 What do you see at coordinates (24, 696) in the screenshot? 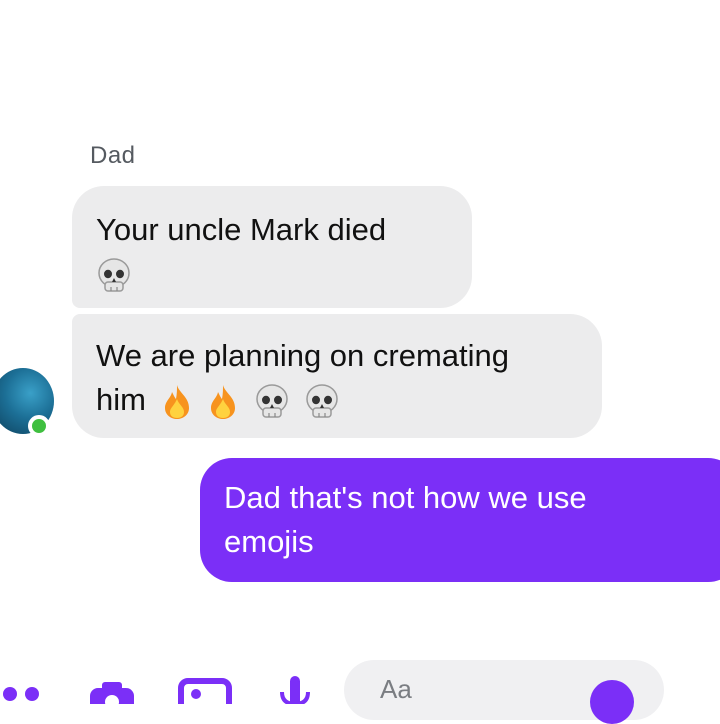
I see `more-icon` at bounding box center [24, 696].